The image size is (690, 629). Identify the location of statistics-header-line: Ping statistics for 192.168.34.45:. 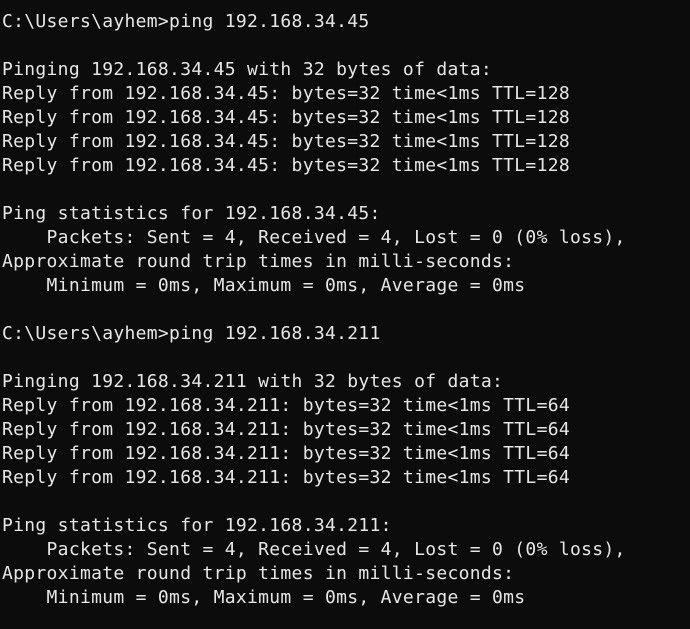
(191, 213).